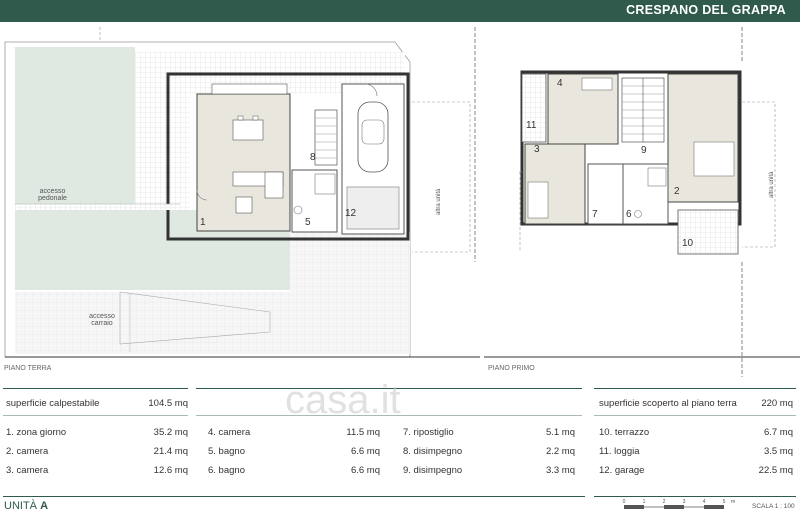 Image resolution: width=800 pixels, height=517 pixels. What do you see at coordinates (75, 127) in the screenshot?
I see `garden-north` at bounding box center [75, 127].